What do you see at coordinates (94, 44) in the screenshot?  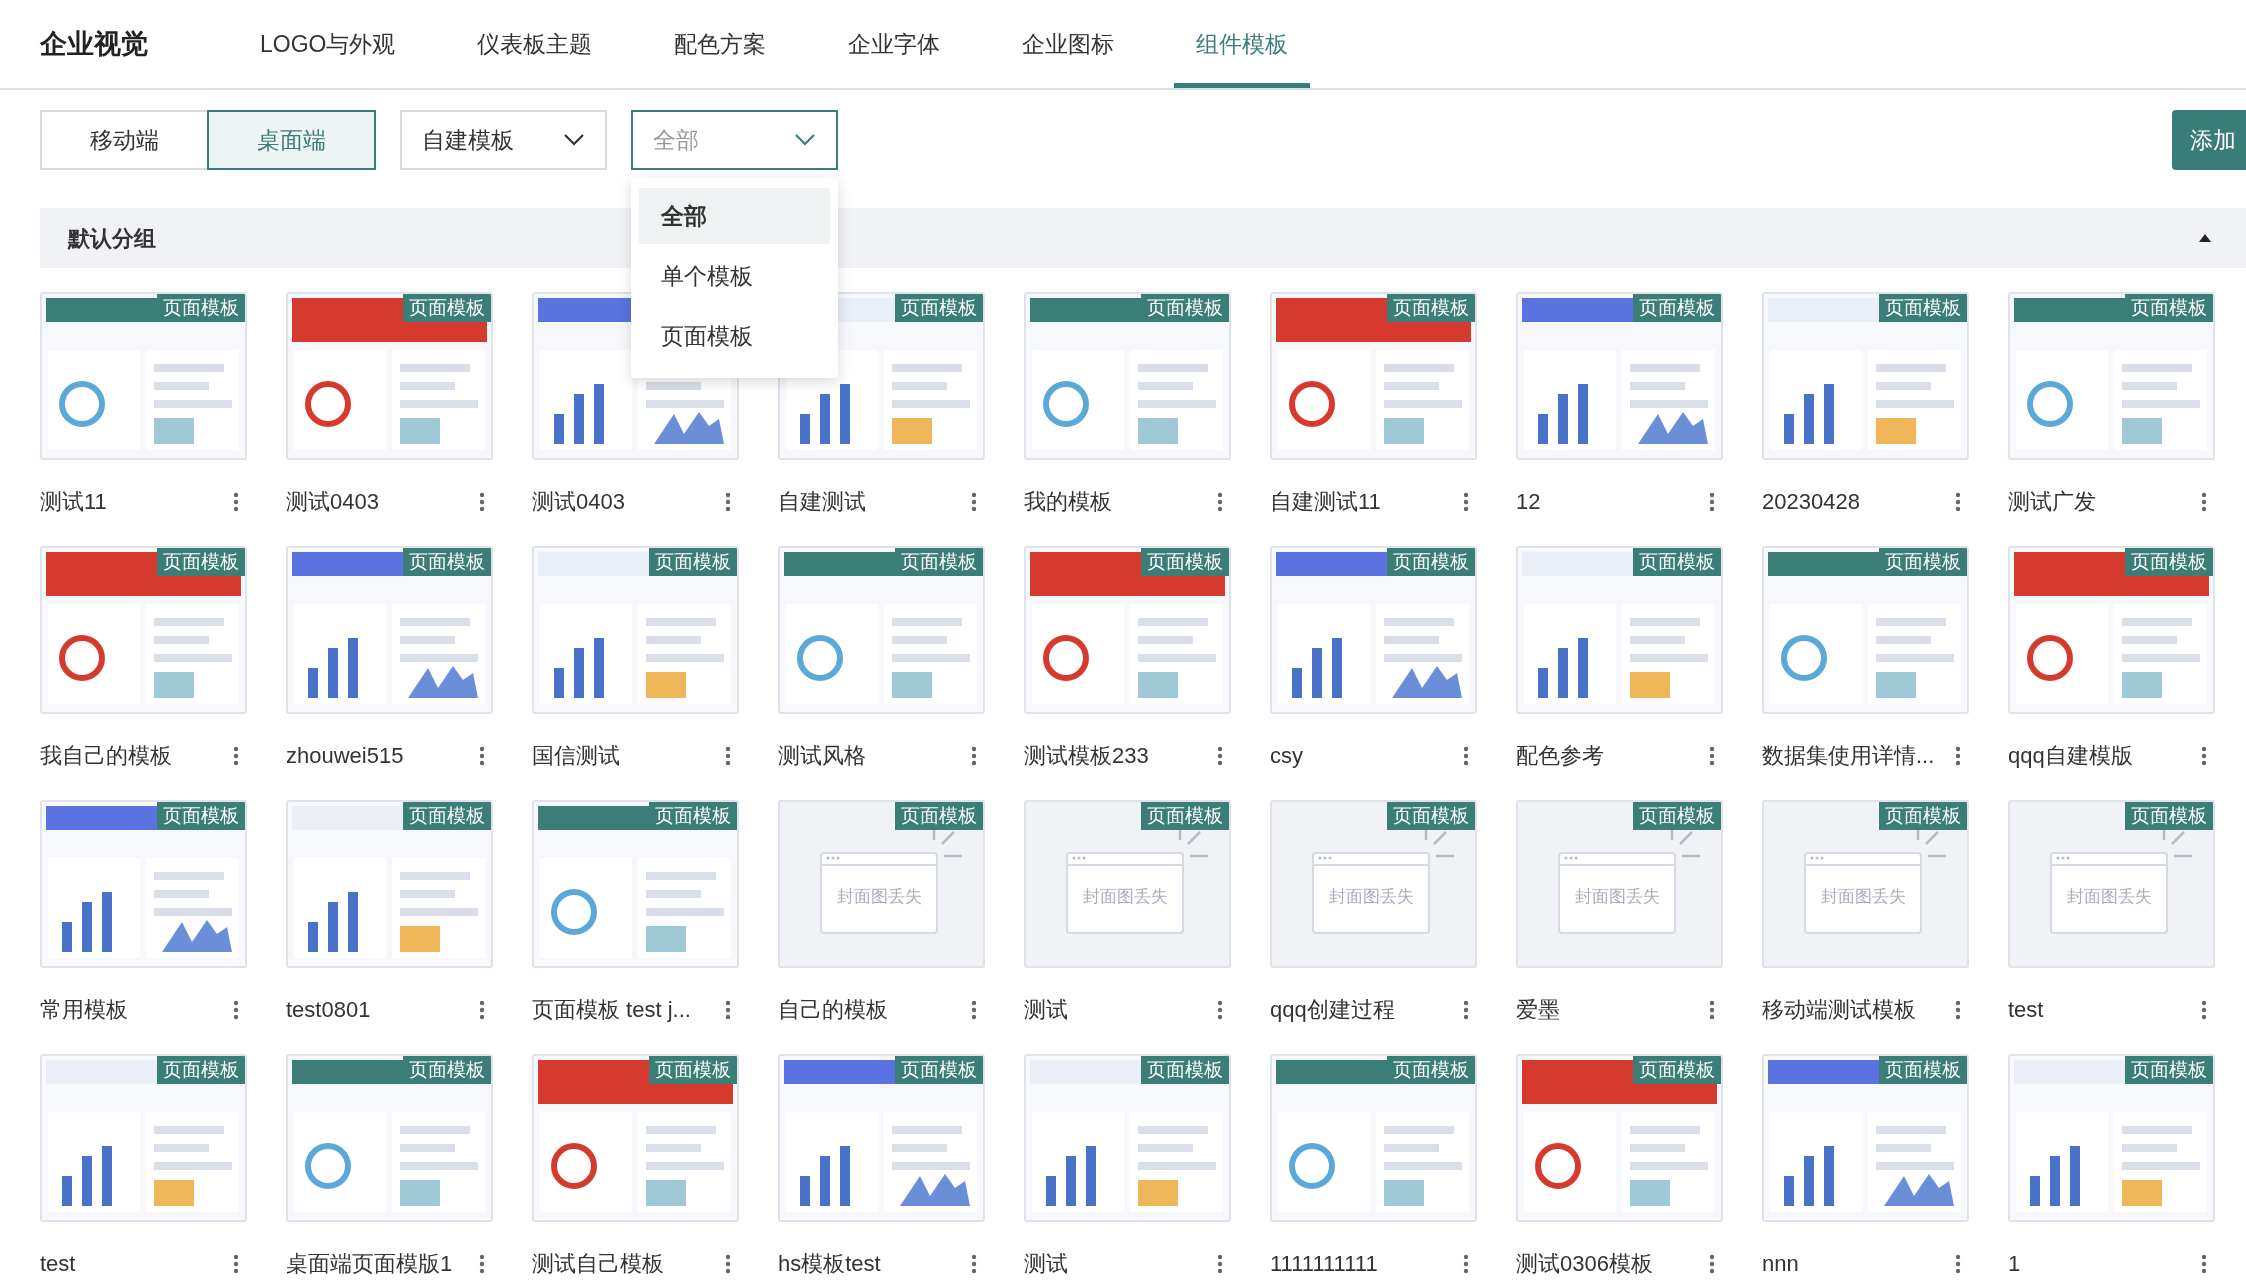 I see `brand-title: 企业视觉` at bounding box center [94, 44].